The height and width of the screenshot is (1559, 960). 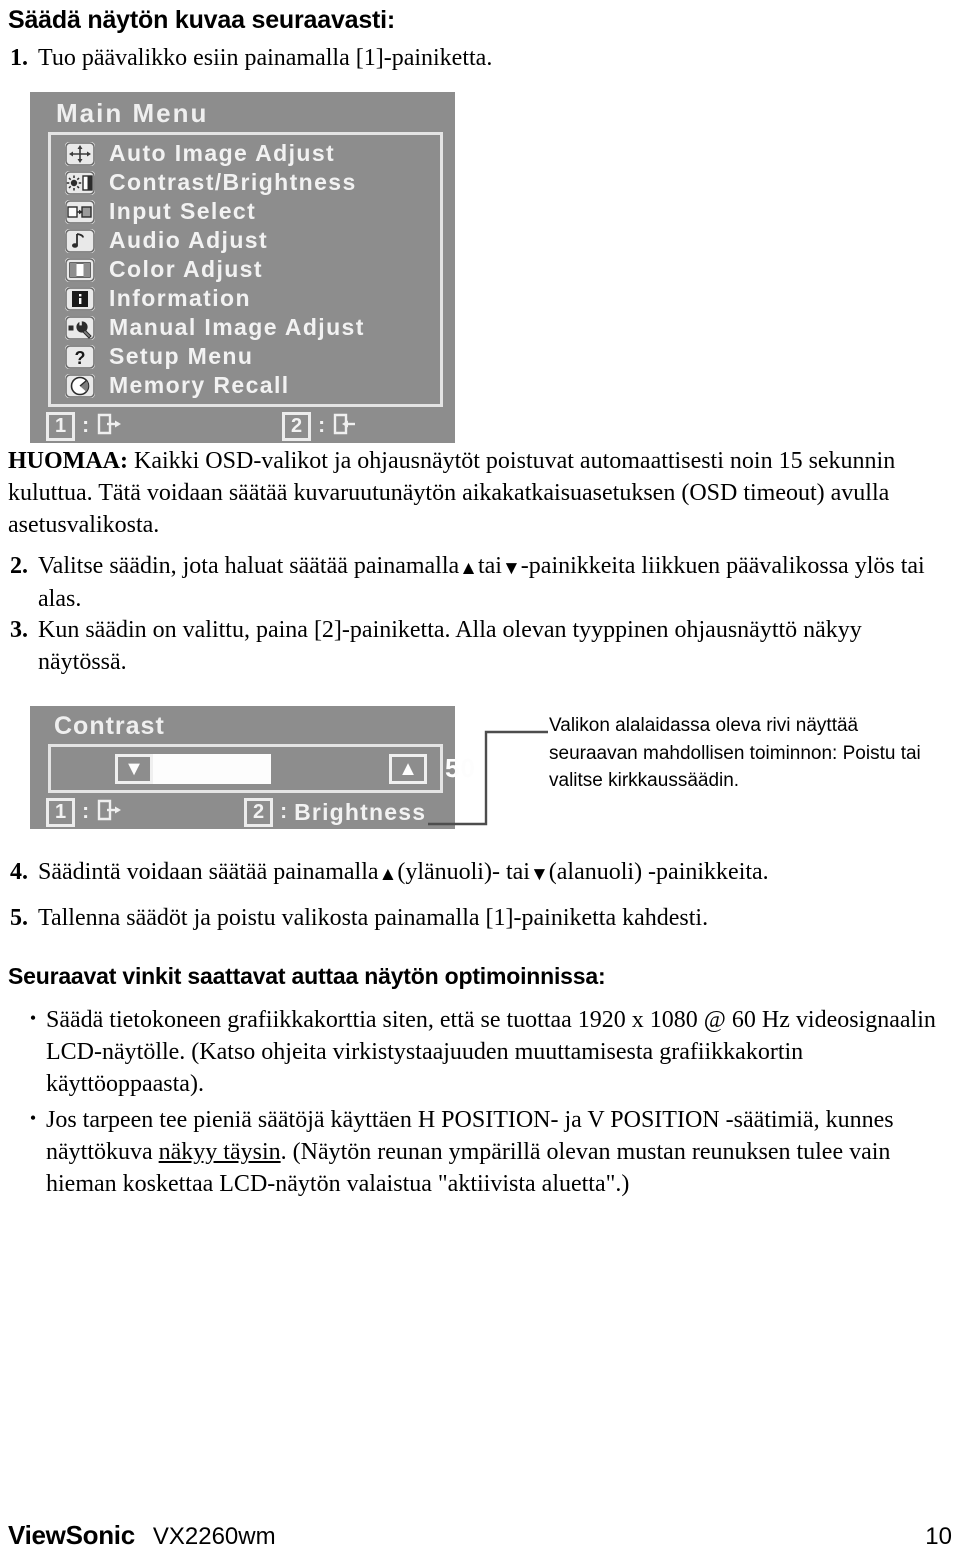 What do you see at coordinates (259, 812) in the screenshot?
I see `osd-contrast-key-2: 2` at bounding box center [259, 812].